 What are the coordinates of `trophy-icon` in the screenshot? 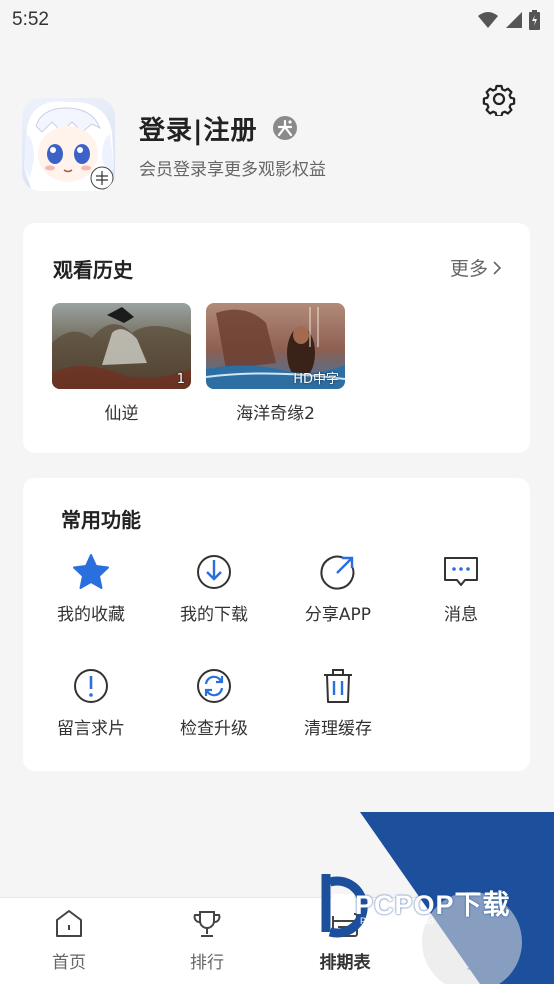 It's located at (207, 924).